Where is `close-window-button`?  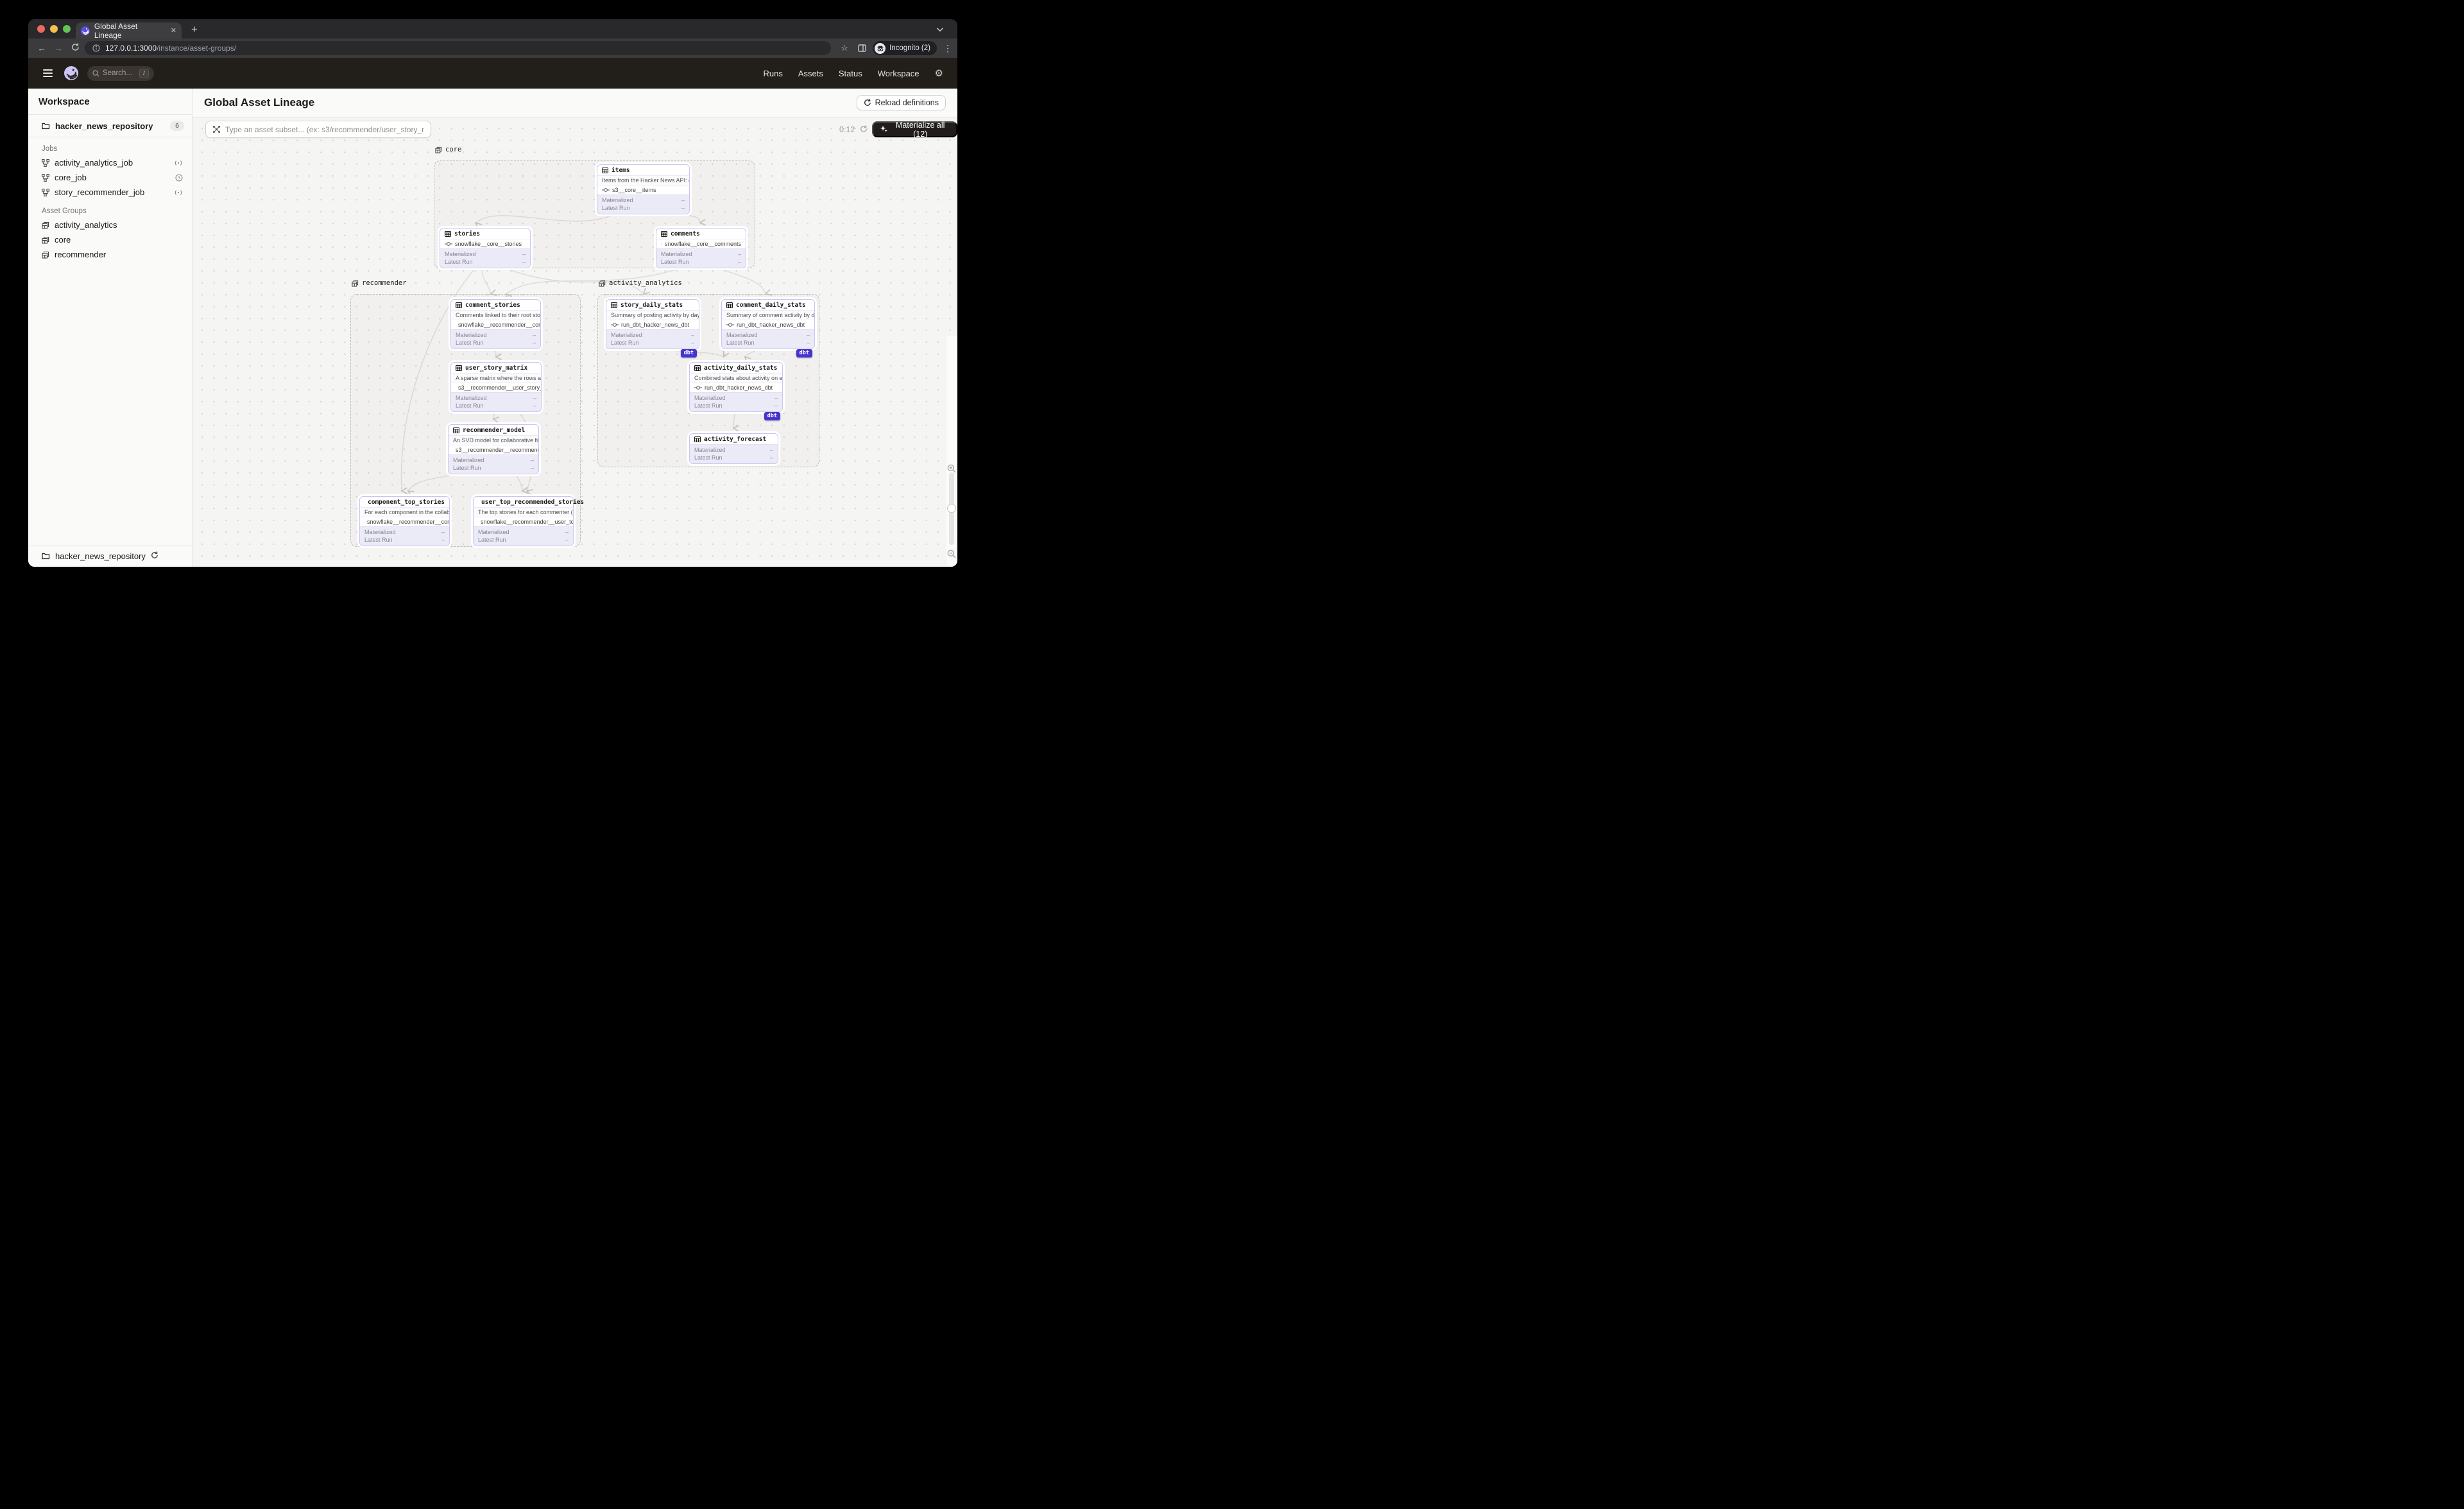 close-window-button is located at coordinates (41, 29).